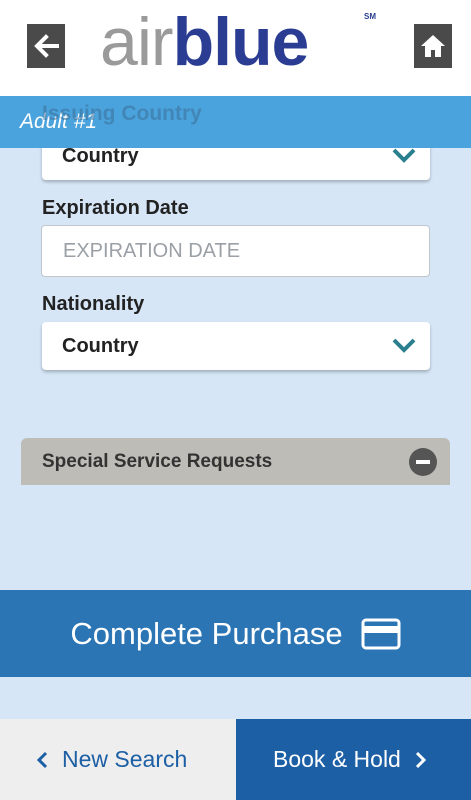 This screenshot has width=471, height=800. I want to click on special-service-requests-header: Special Service Requests, so click(235, 461).